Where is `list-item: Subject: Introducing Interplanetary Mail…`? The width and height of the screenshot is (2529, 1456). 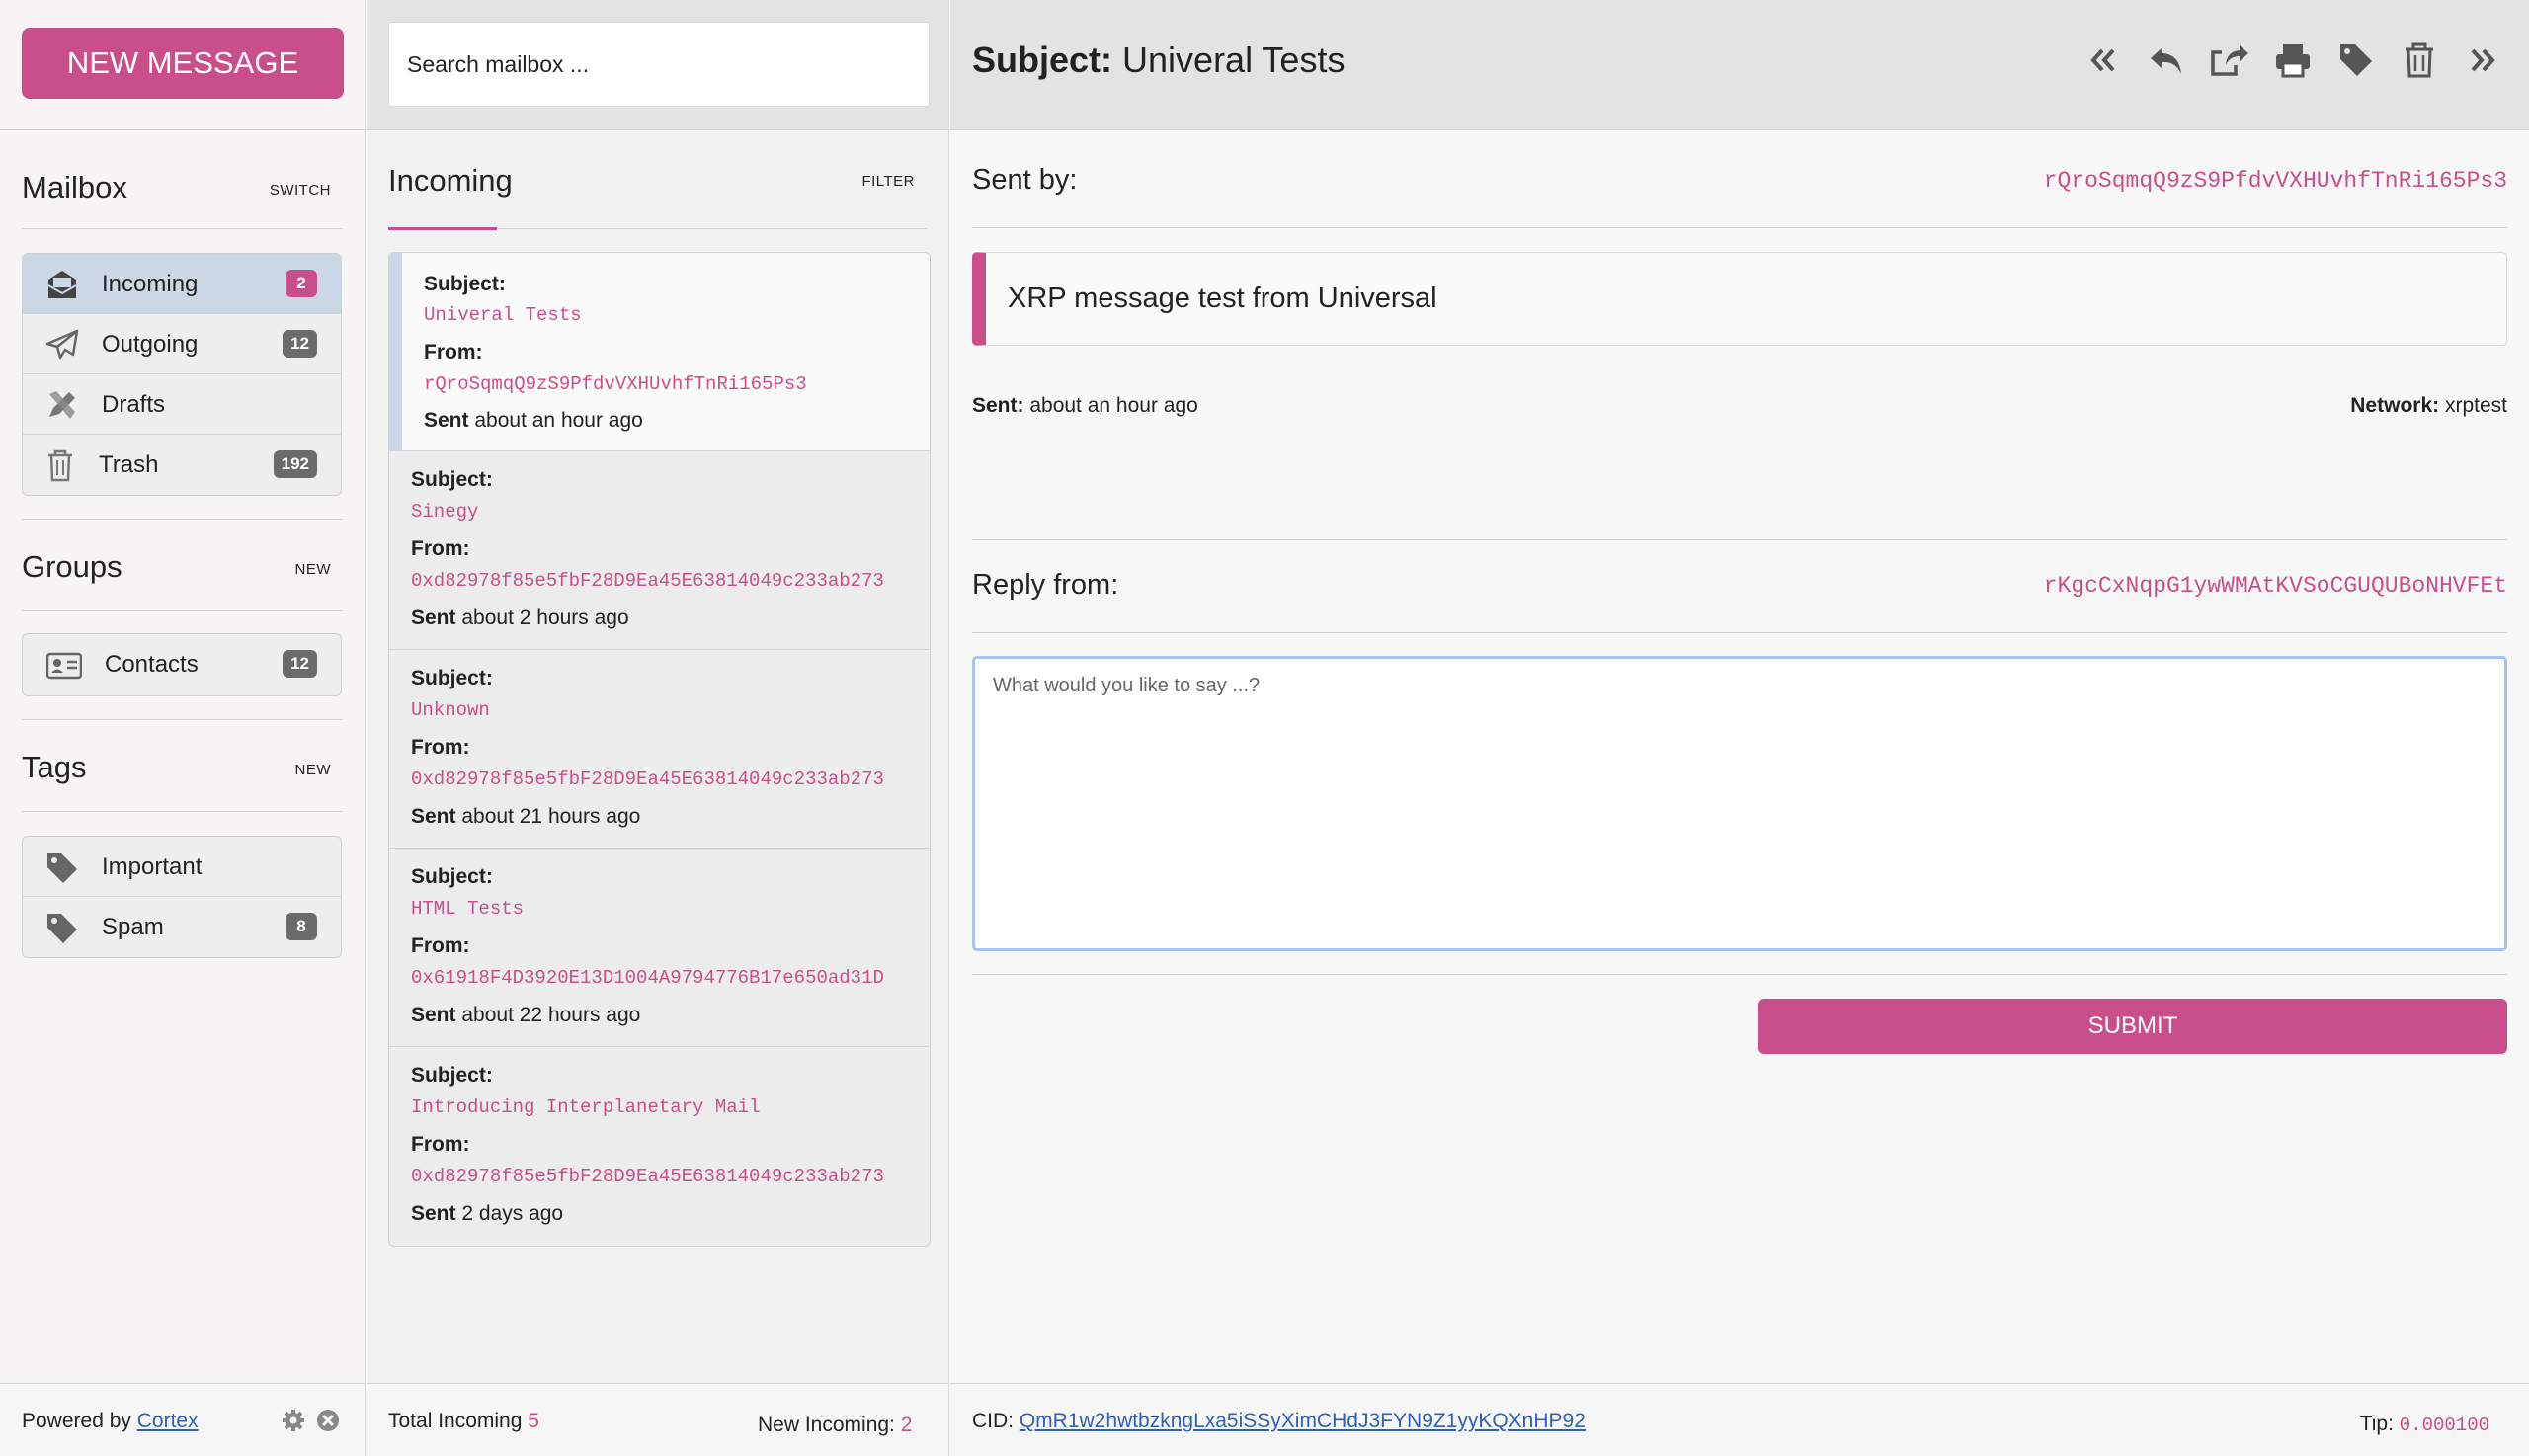
list-item: Subject: Introducing Interplanetary Mail… is located at coordinates (659, 1146).